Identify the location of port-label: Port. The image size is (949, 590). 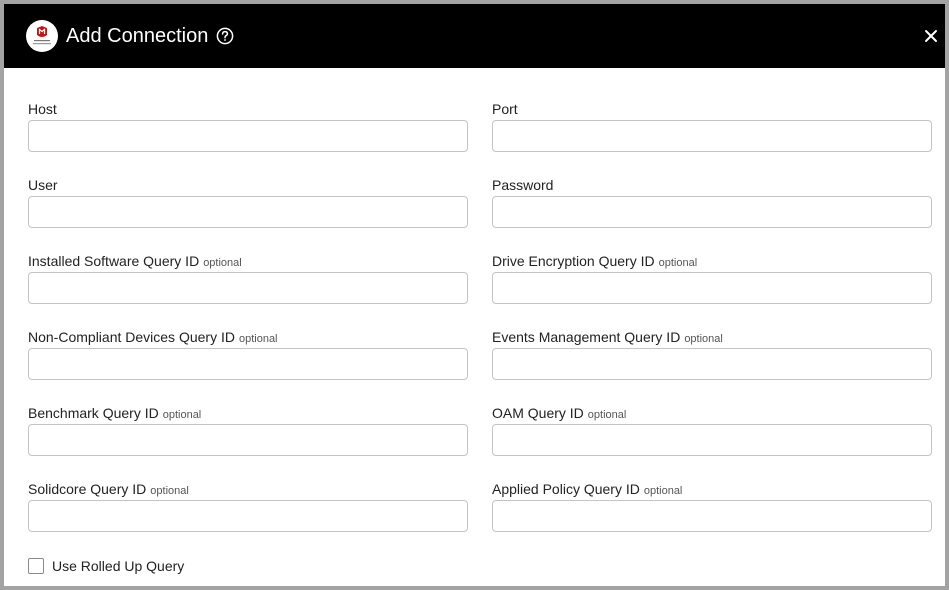
(505, 109).